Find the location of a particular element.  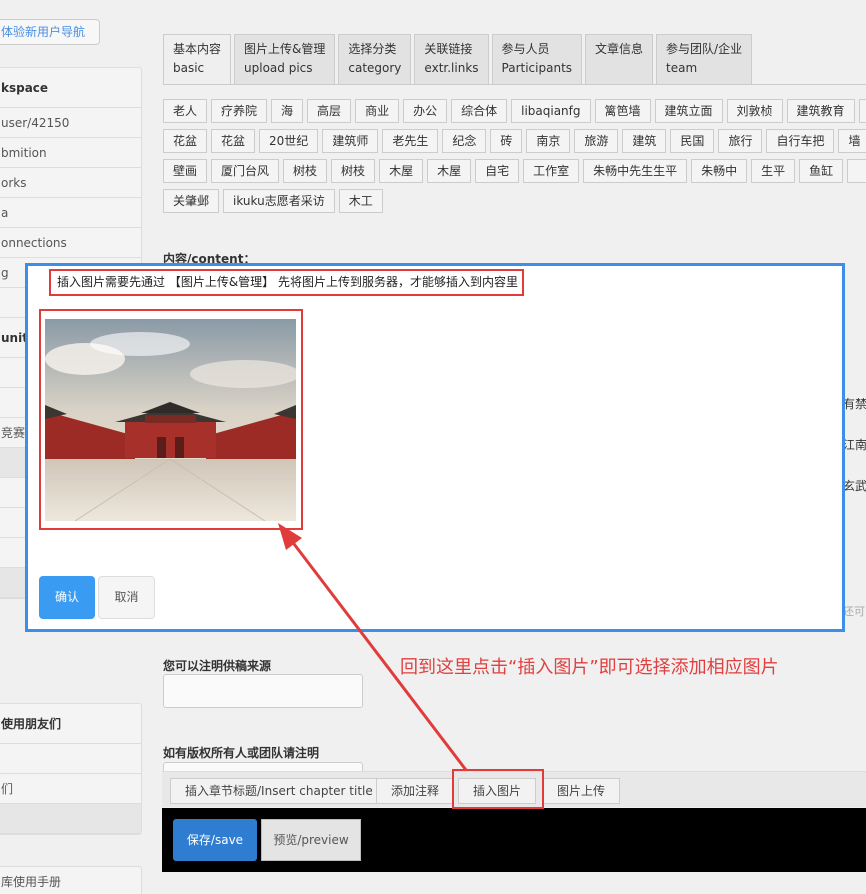

tag-chip: 厦门台风 is located at coordinates (245, 171).